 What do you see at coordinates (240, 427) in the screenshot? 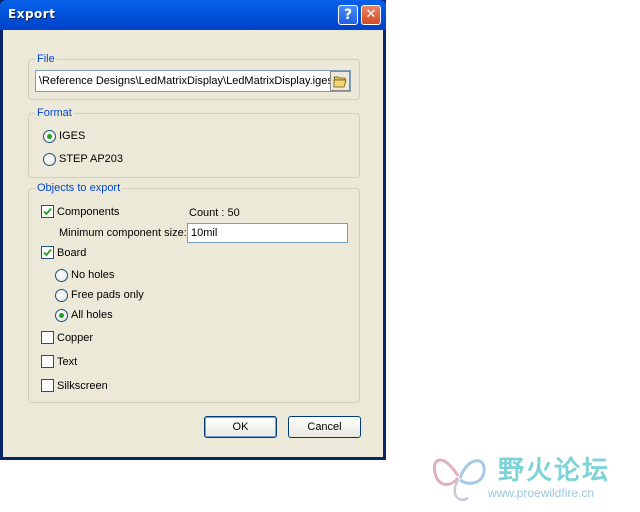
I see `ok-button: OK` at bounding box center [240, 427].